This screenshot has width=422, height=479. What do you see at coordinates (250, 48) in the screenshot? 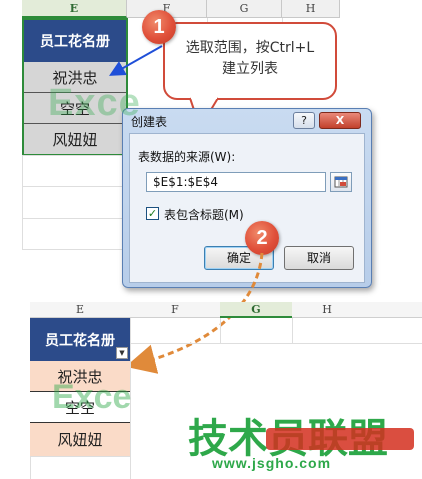
I see `callout-line-1: 选取范围，按Ctrl+L` at bounding box center [250, 48].